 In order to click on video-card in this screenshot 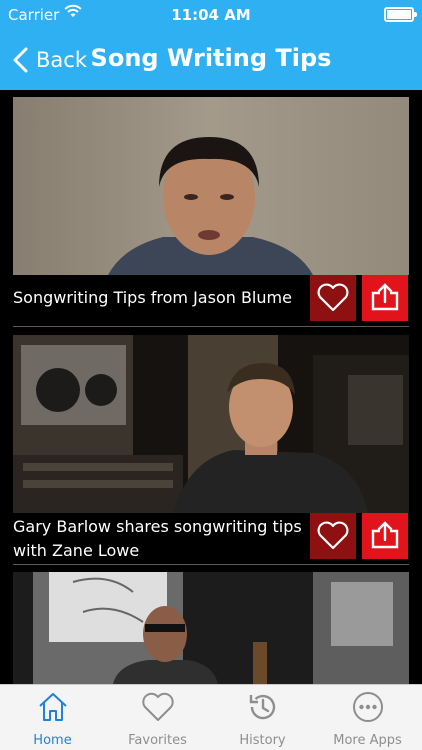, I will do `click(211, 628)`.